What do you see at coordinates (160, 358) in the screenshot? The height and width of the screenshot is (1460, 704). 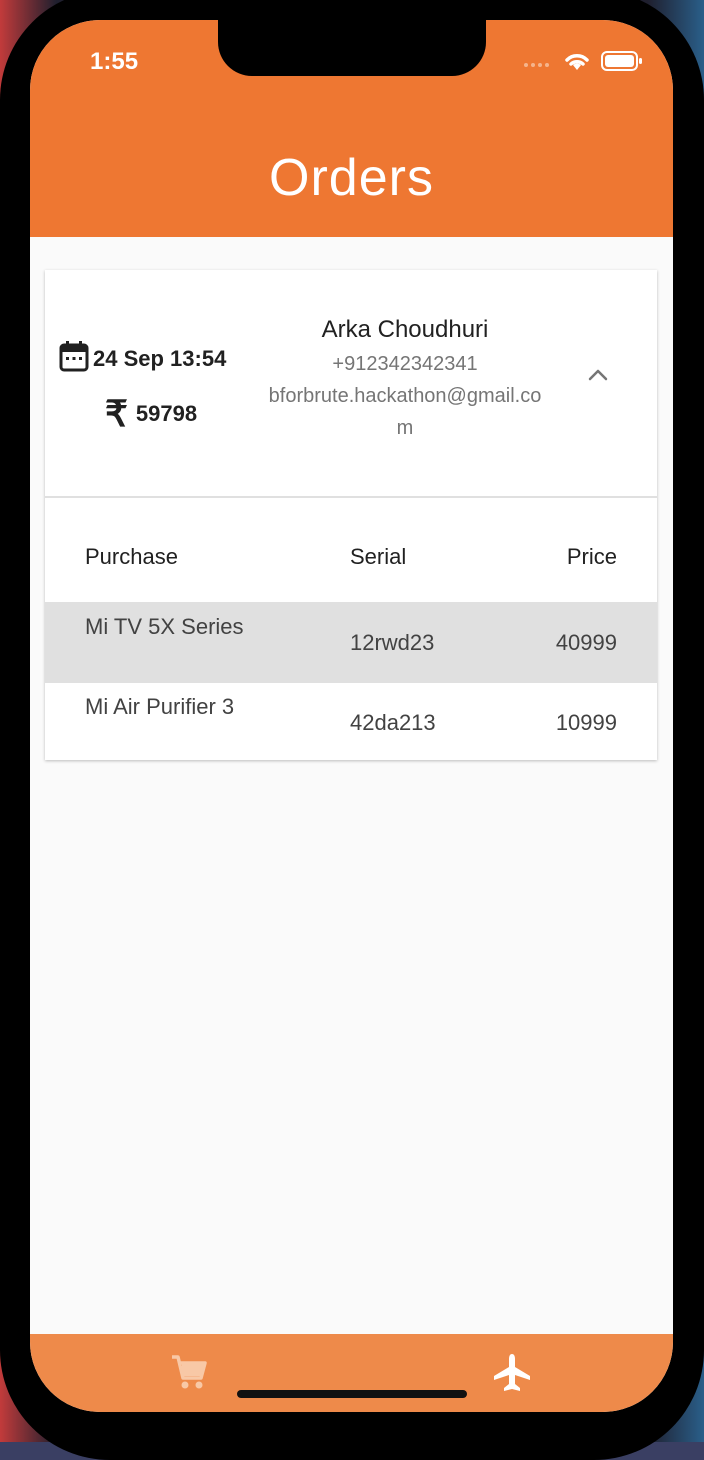 I see `order-date: 24 Sep 13:54` at bounding box center [160, 358].